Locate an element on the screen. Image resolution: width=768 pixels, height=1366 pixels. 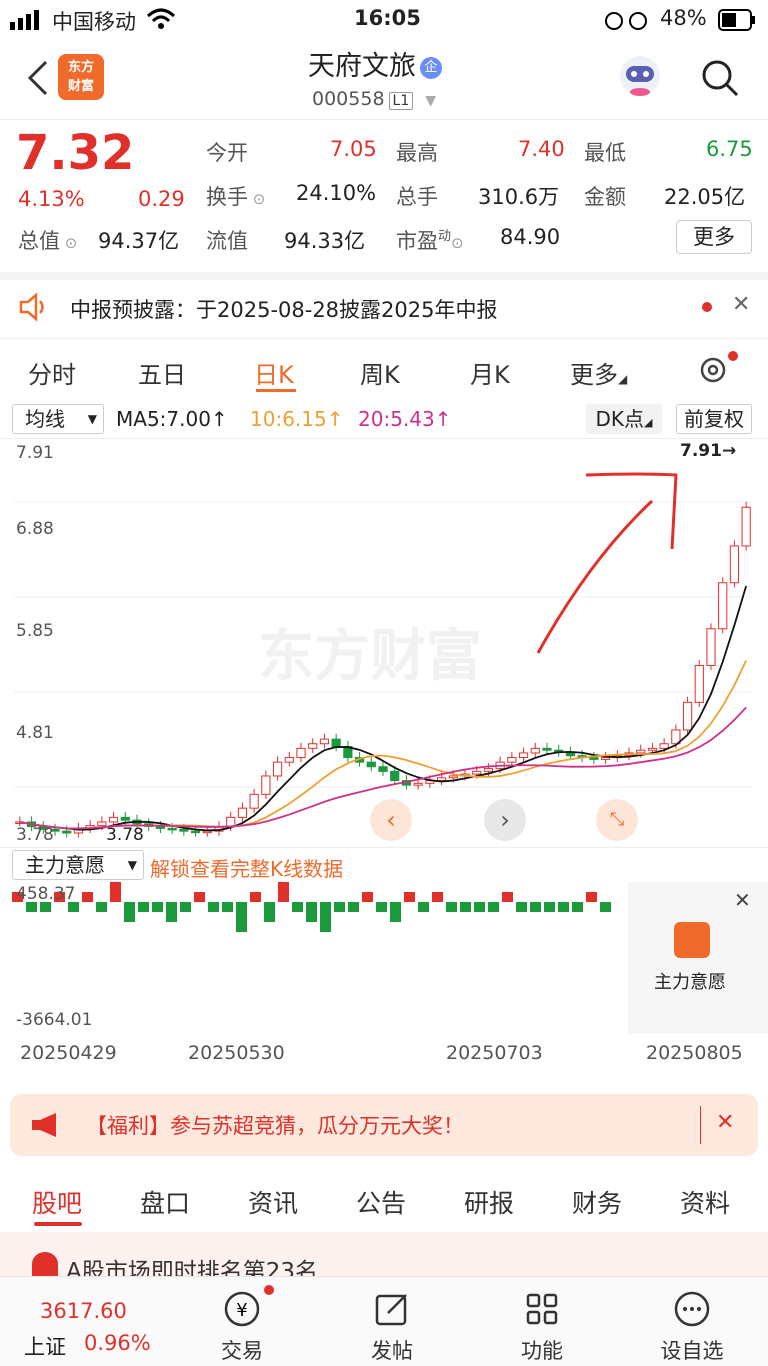
tab-more: 更多◢ is located at coordinates (598, 372).